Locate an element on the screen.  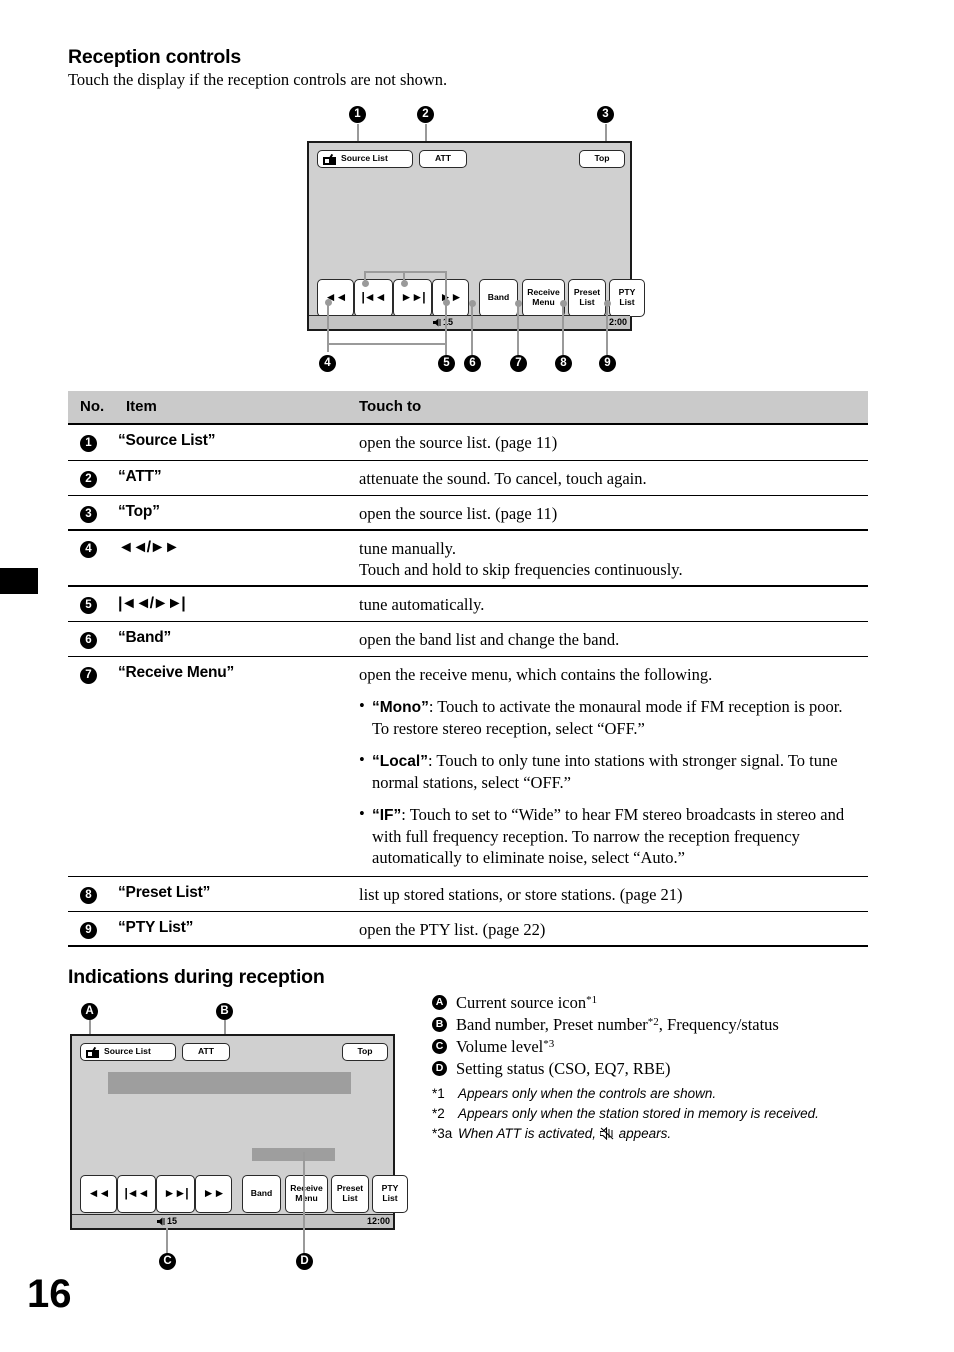
seek-backward-button-1: ◄◄ is located at coordinates (335, 298).